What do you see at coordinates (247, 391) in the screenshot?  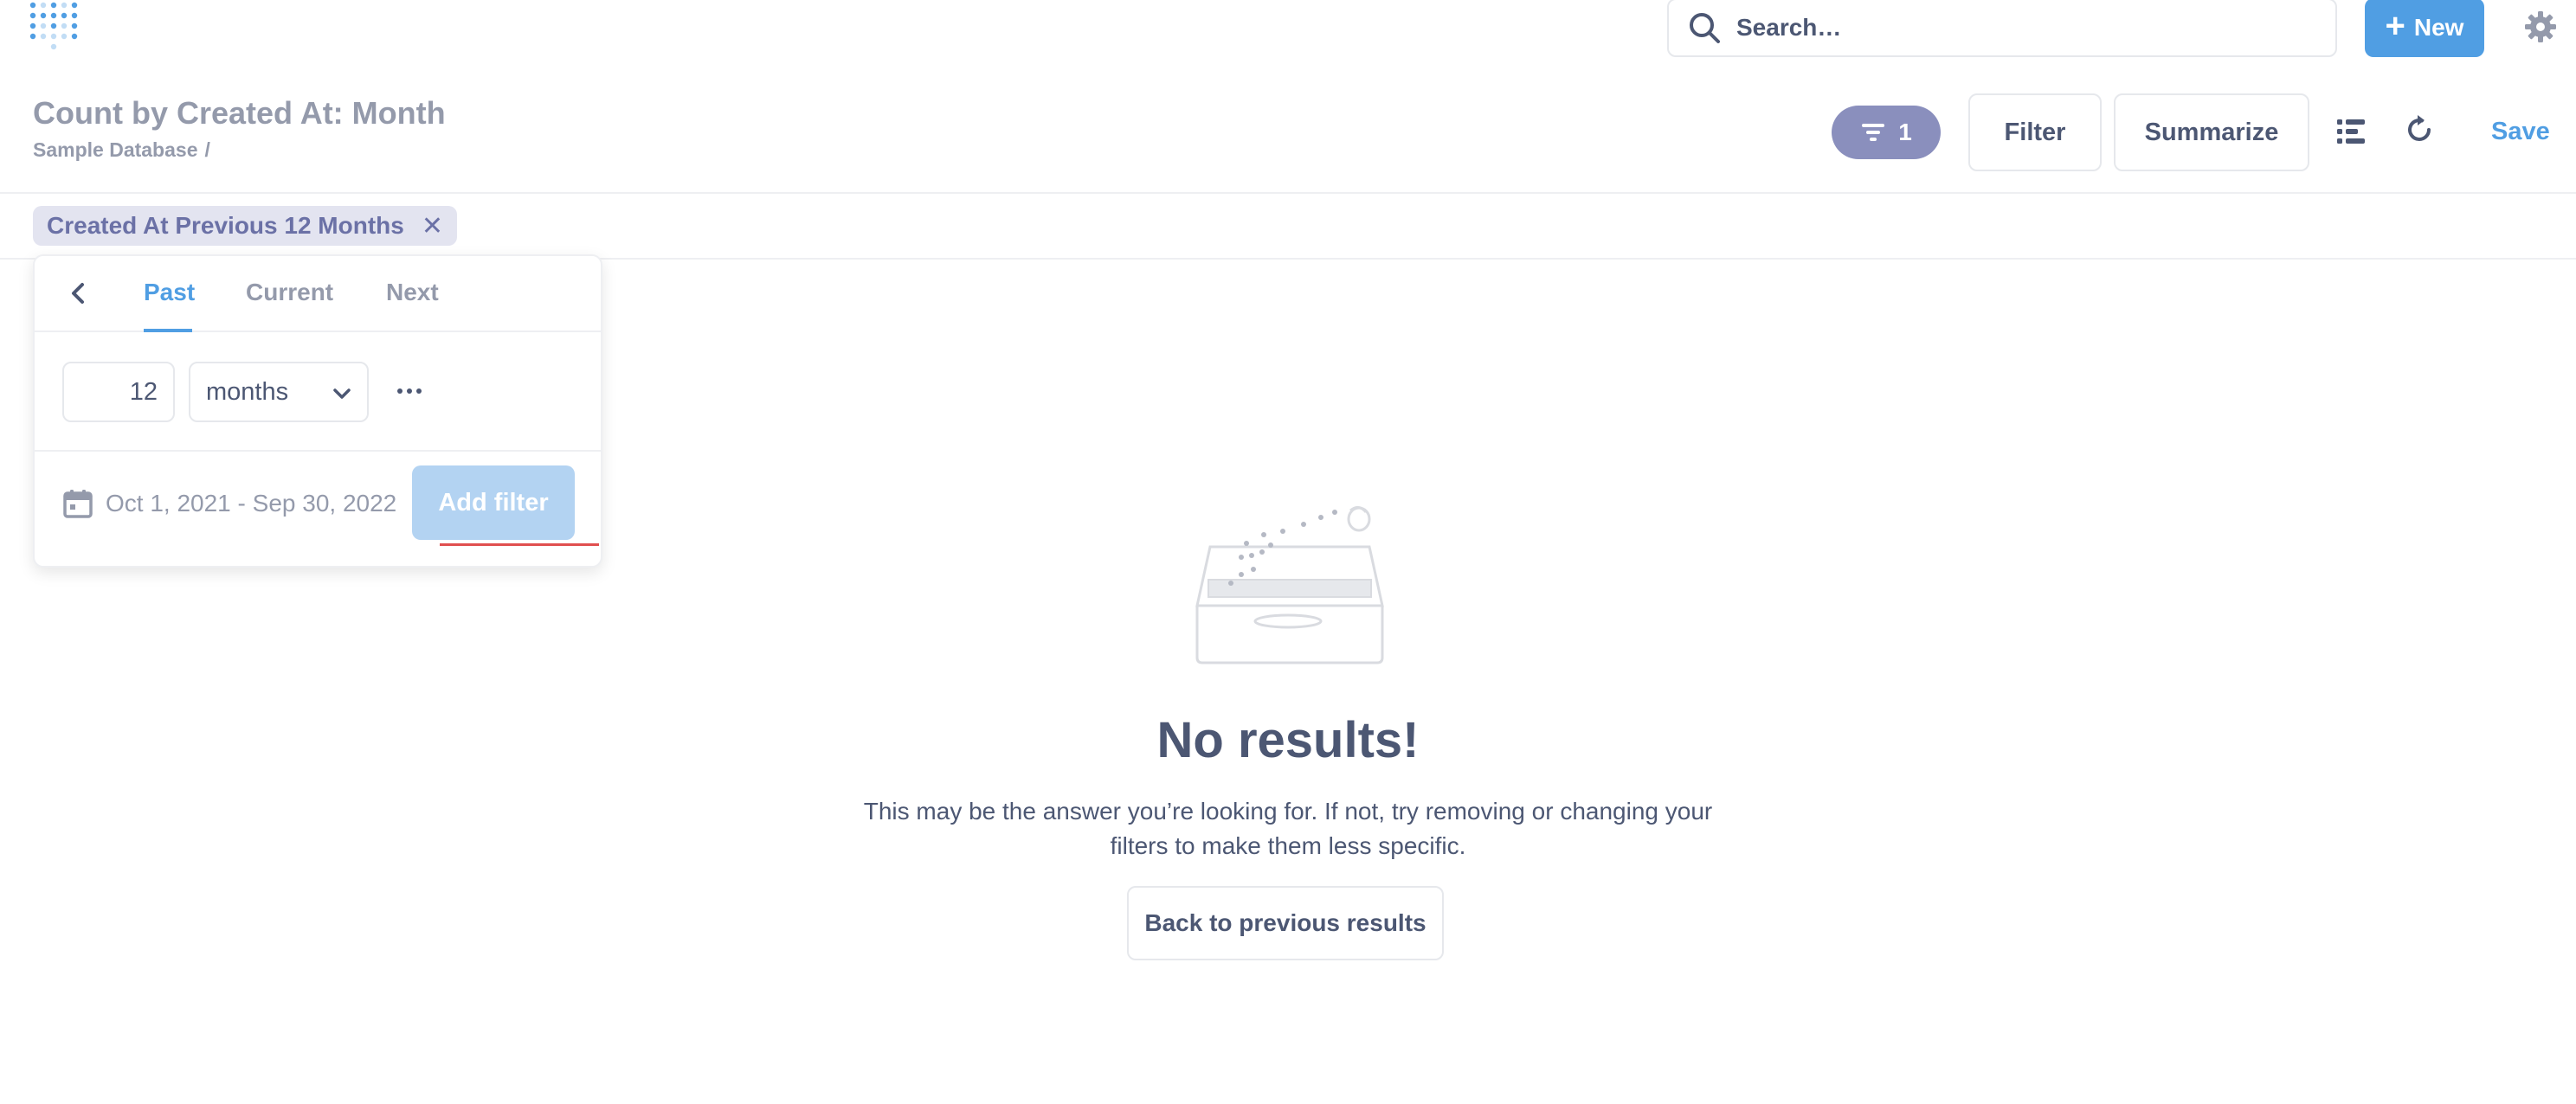 I see `interval-unit-value: months` at bounding box center [247, 391].